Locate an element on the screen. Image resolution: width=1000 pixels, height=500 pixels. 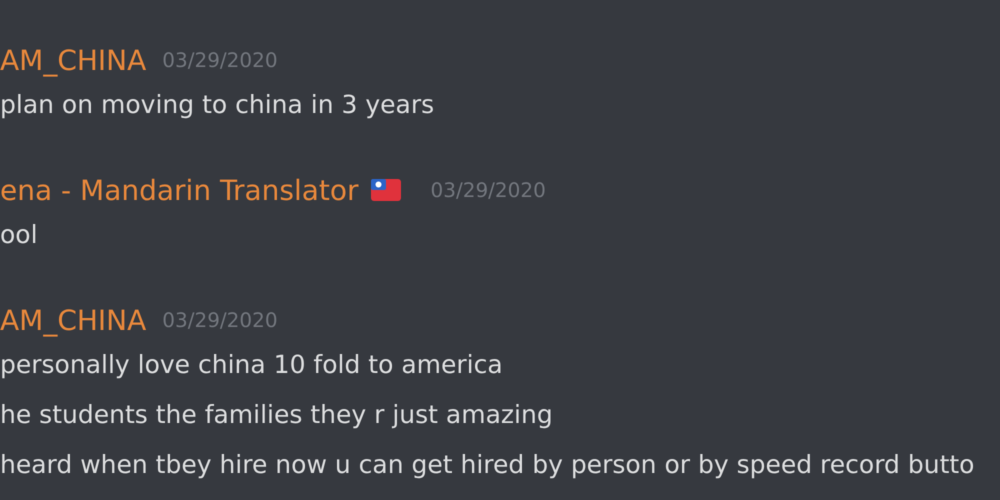
username: ena - Mandarin Translator is located at coordinates (179, 190).